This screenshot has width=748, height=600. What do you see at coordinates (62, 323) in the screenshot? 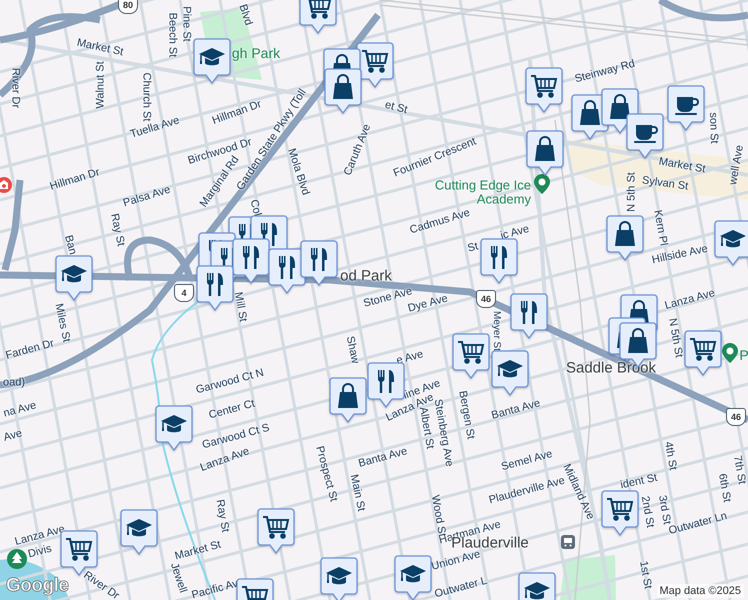
I see `street-label: Miles St` at bounding box center [62, 323].